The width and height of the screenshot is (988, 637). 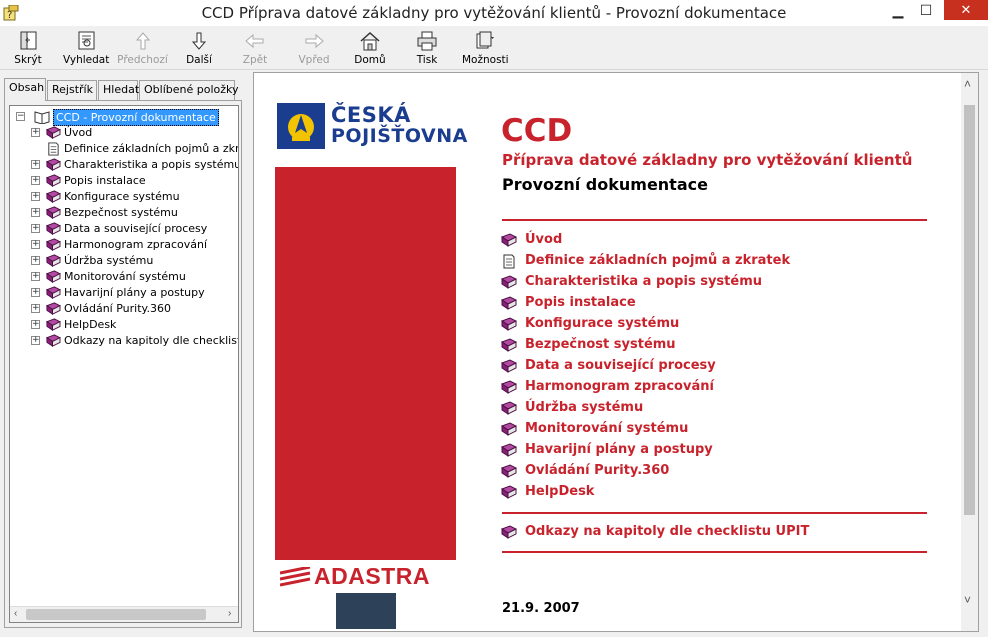 I want to click on checklist-link-label: Odkazy na kapitoly dle checklistu UPIT, so click(x=667, y=531).